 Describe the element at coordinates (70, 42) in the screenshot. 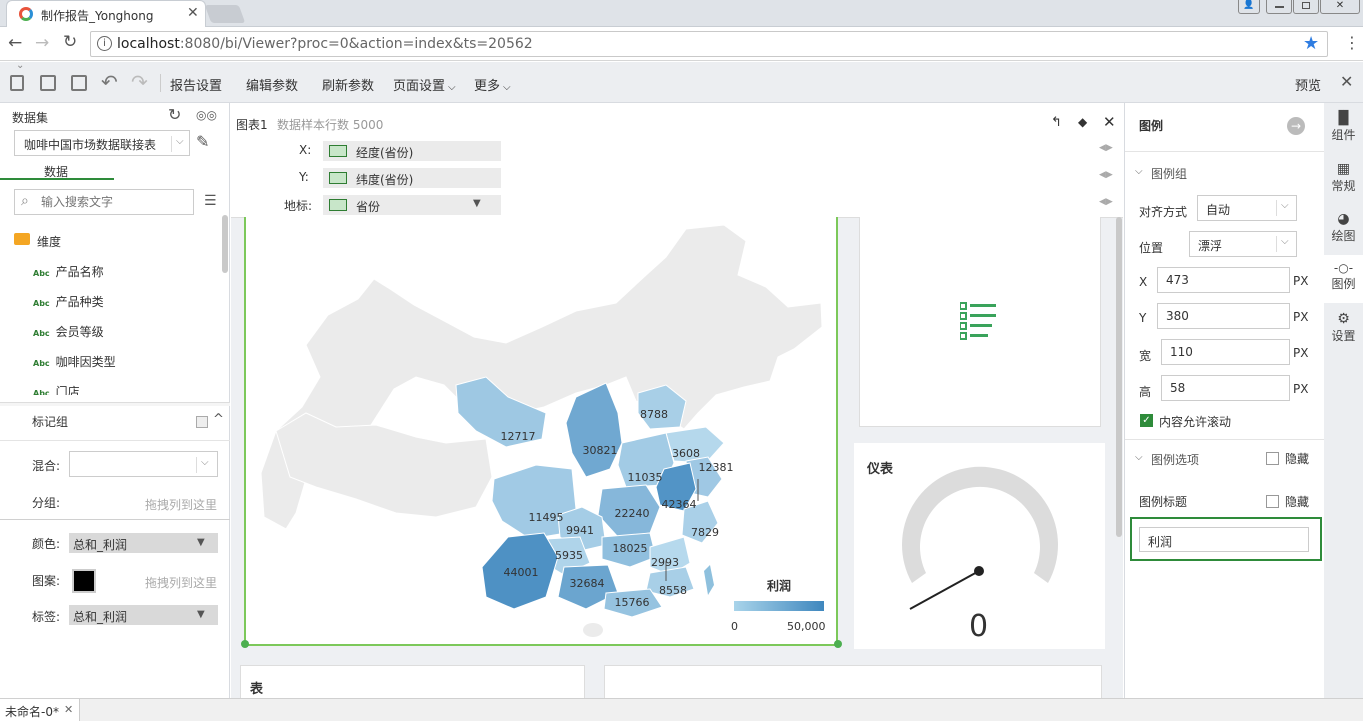

I see `reload-icon: ↻` at that location.